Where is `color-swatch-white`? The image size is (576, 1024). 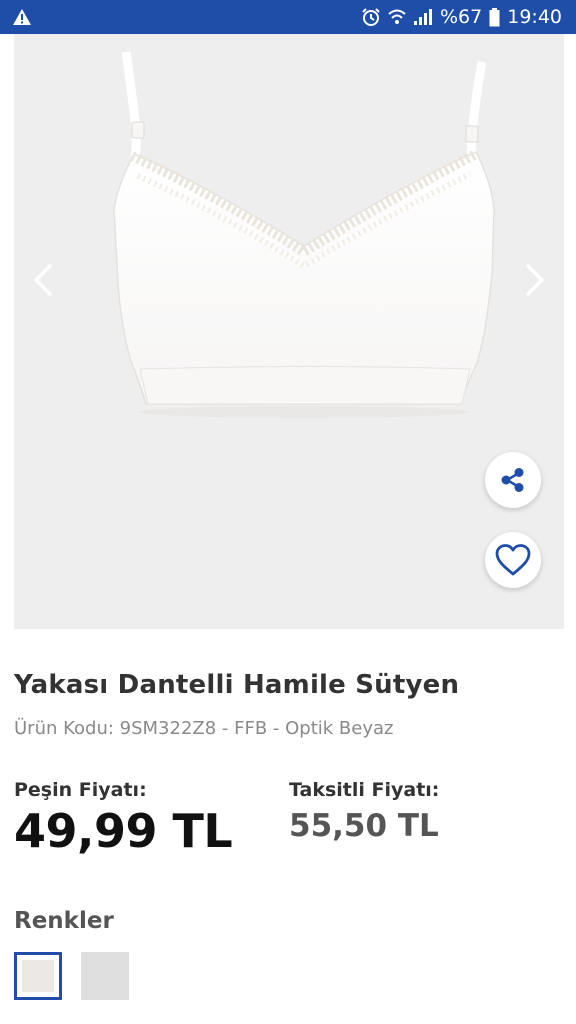 color-swatch-white is located at coordinates (38, 976).